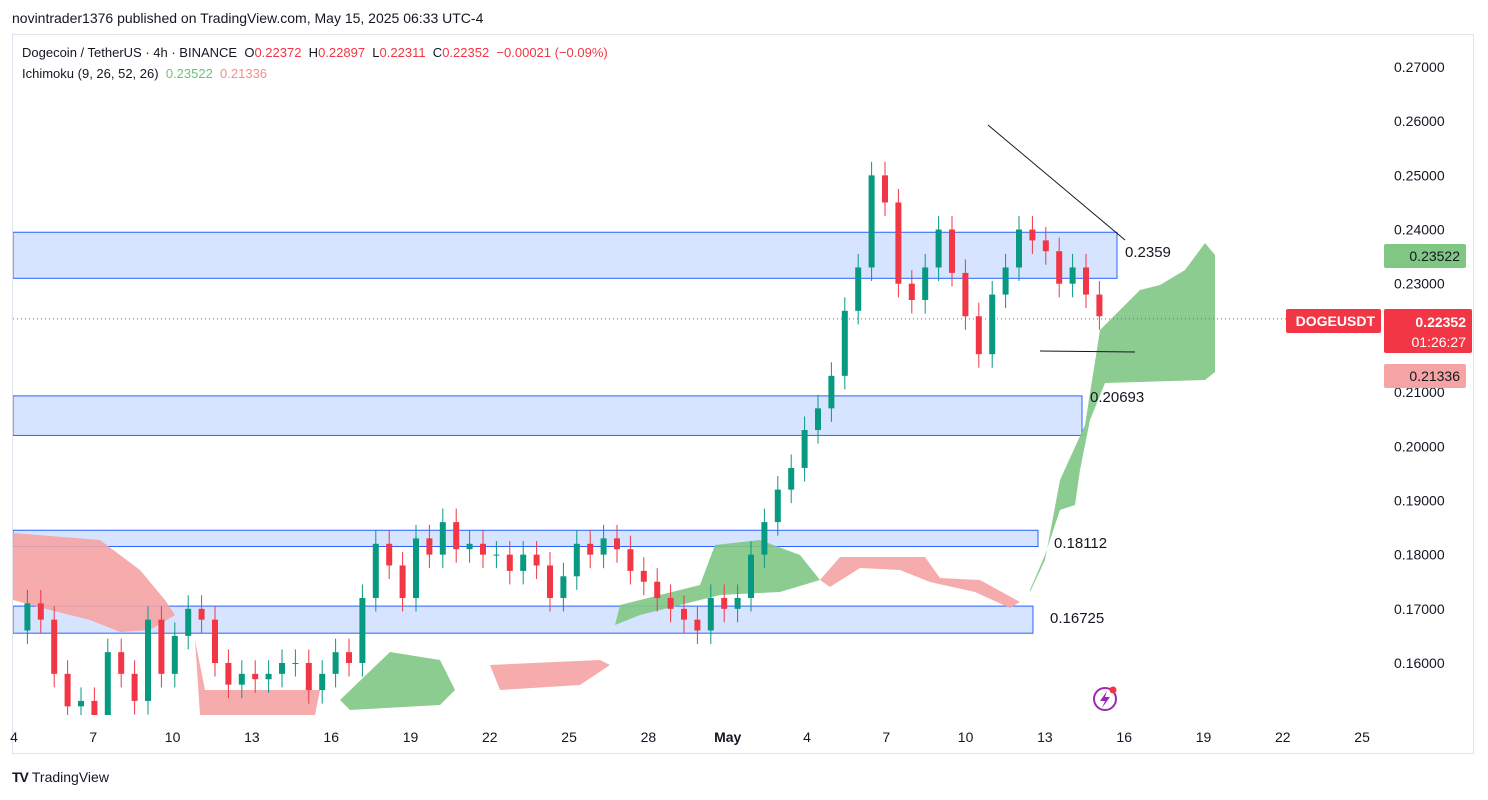  Describe the element at coordinates (1419, 175) in the screenshot. I see `price-tick-label: 0.25000` at that location.